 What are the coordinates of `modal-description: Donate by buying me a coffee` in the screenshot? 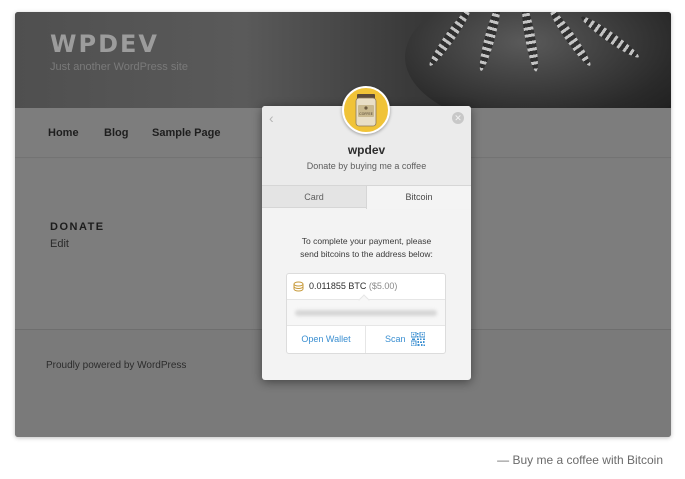 It's located at (366, 166).